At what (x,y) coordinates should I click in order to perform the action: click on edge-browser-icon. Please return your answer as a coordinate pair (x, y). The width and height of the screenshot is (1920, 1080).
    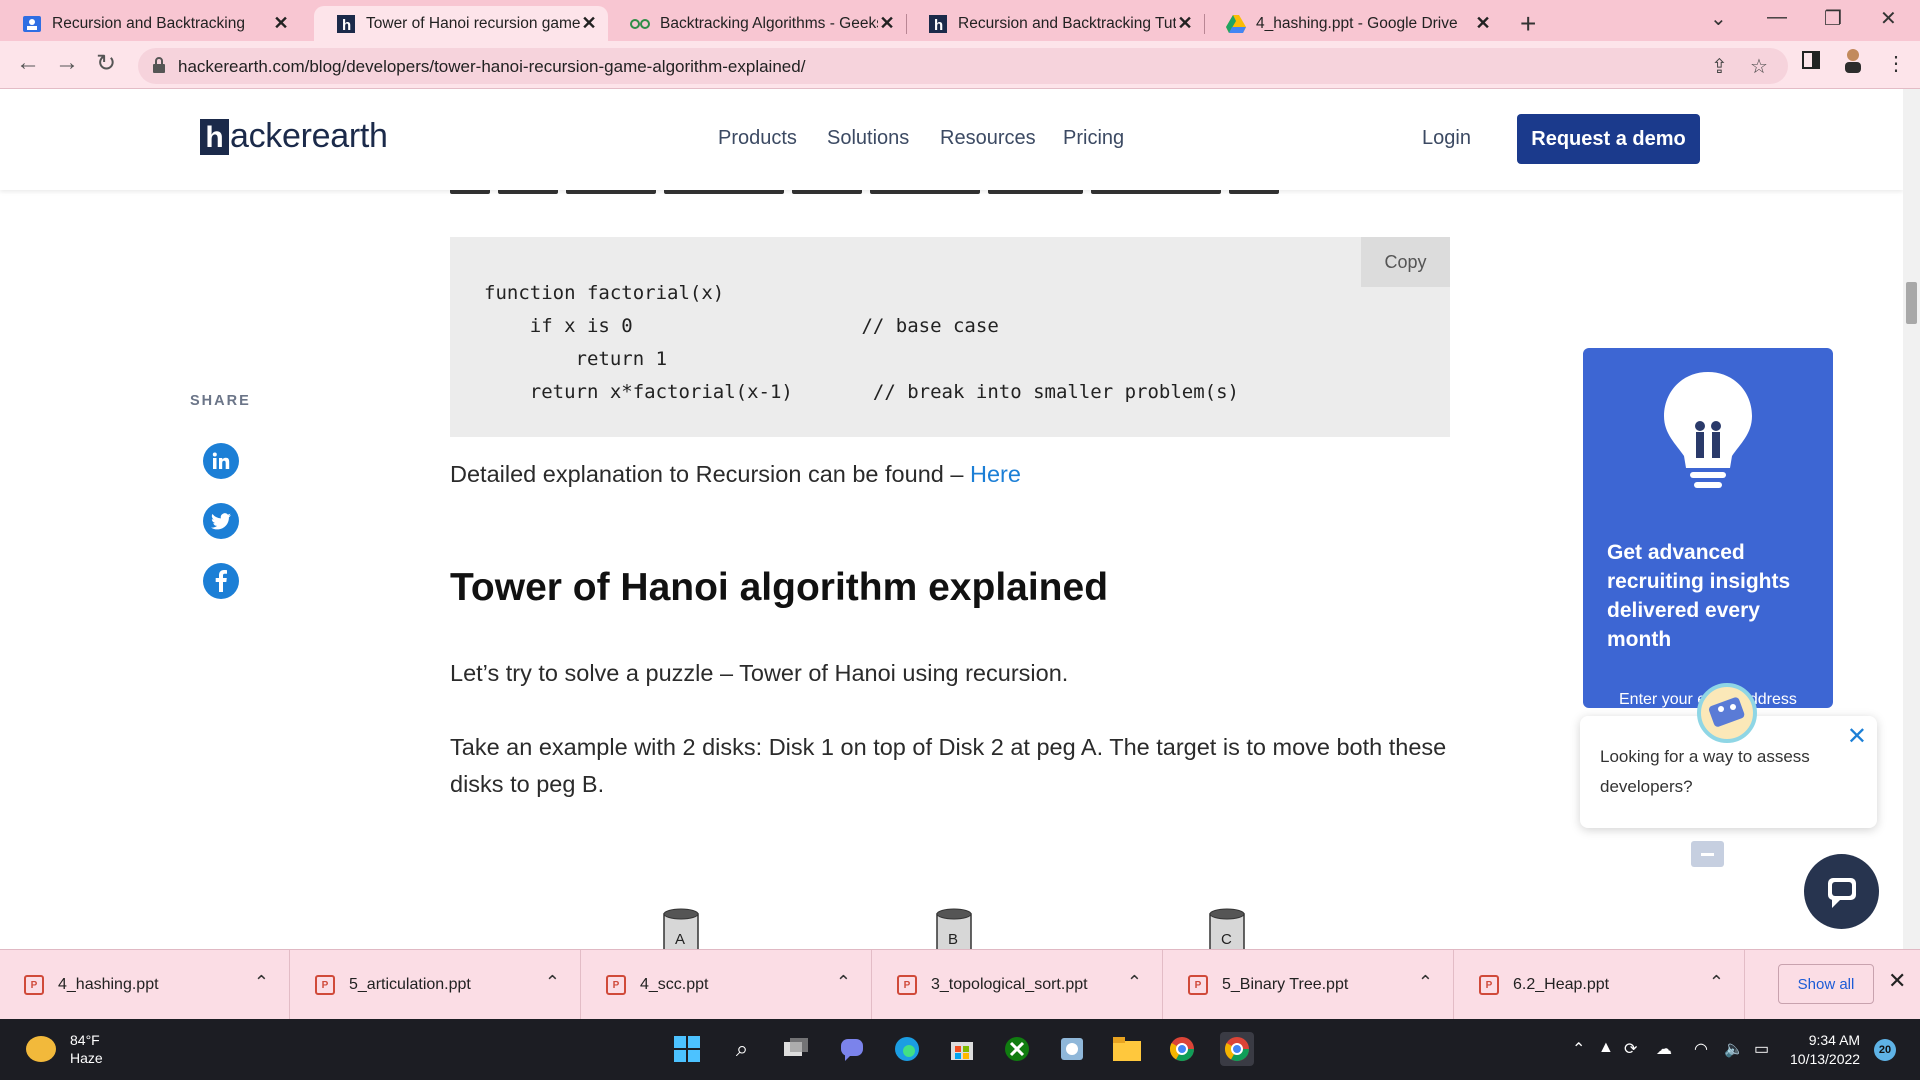
    Looking at the image, I should click on (907, 1049).